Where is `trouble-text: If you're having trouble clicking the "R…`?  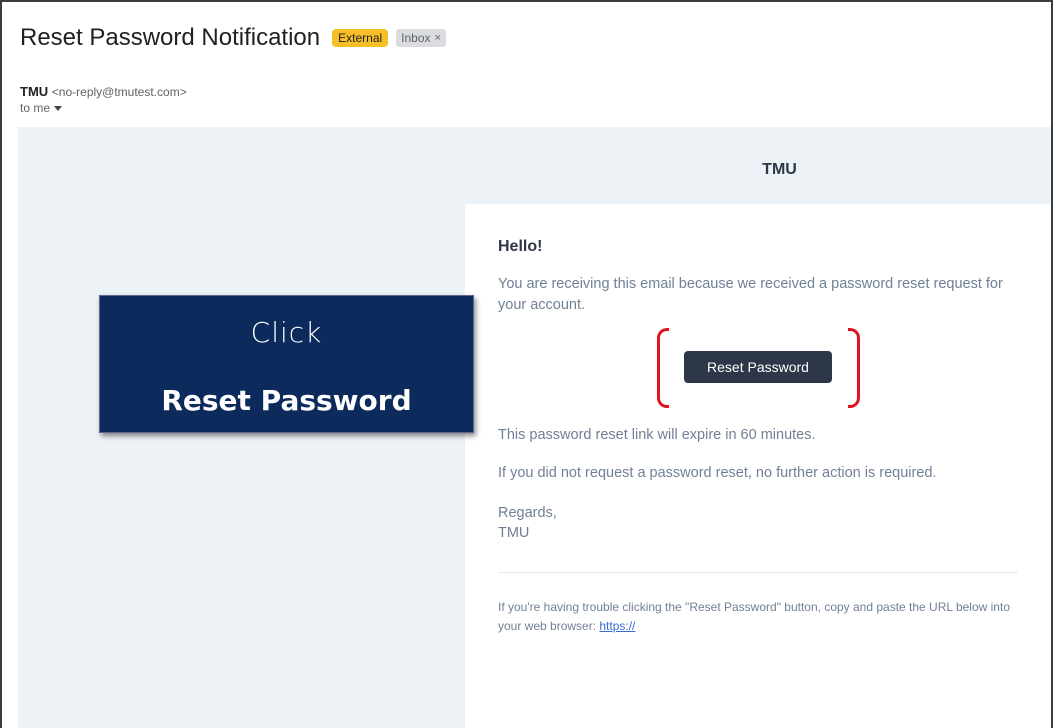
trouble-text: If you're having trouble clicking the "R… is located at coordinates (754, 616).